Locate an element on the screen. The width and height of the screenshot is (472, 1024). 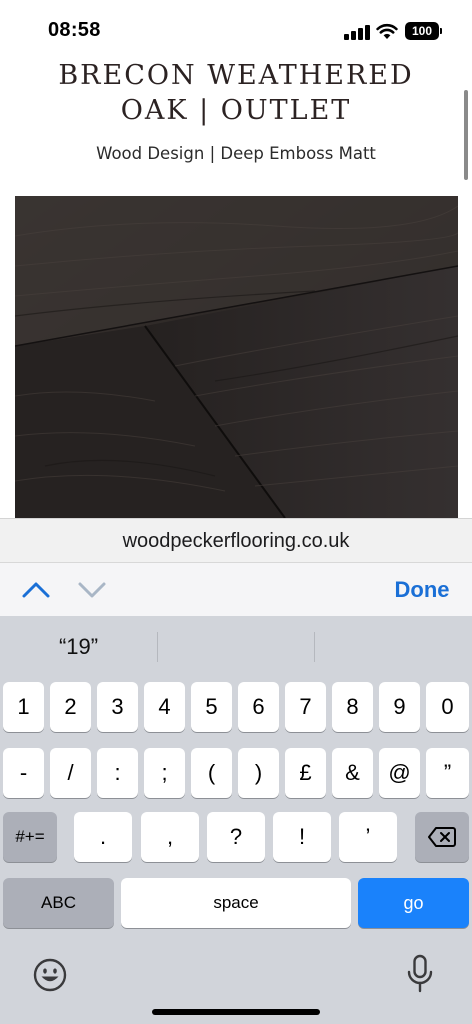
key-0: 0 is located at coordinates (447, 707).